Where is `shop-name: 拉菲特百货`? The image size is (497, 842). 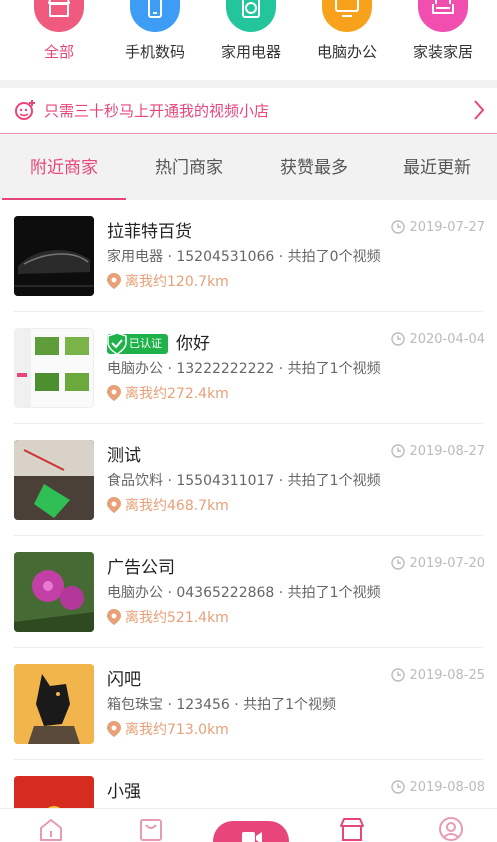
shop-name: 拉菲特百货 is located at coordinates (149, 232).